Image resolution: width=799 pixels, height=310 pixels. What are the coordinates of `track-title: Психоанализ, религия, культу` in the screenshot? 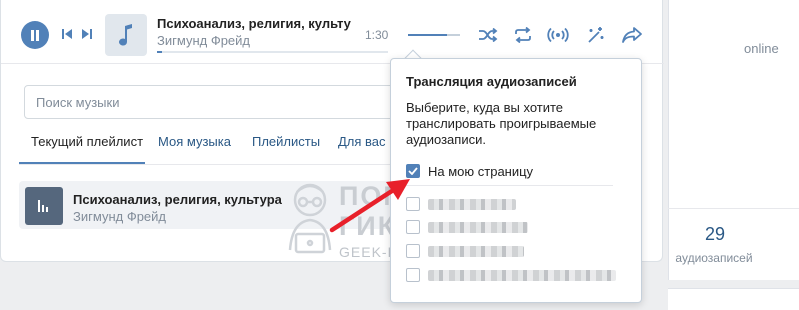 It's located at (254, 23).